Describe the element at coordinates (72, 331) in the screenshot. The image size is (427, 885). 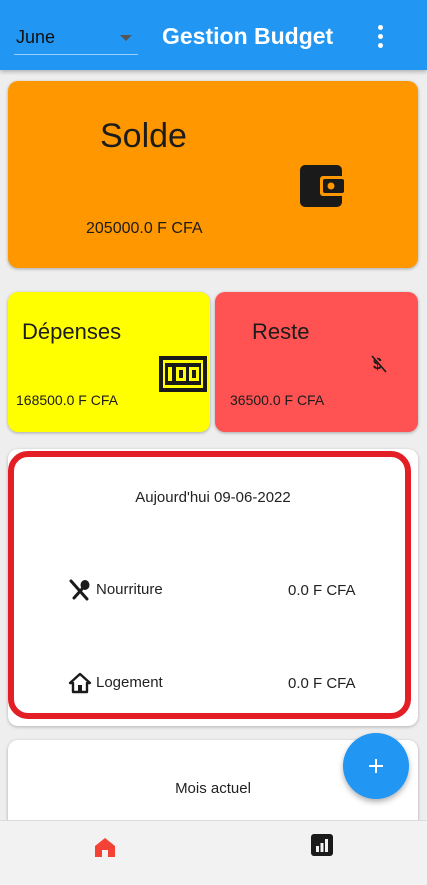
I see `expenses-title: Dépenses` at that location.